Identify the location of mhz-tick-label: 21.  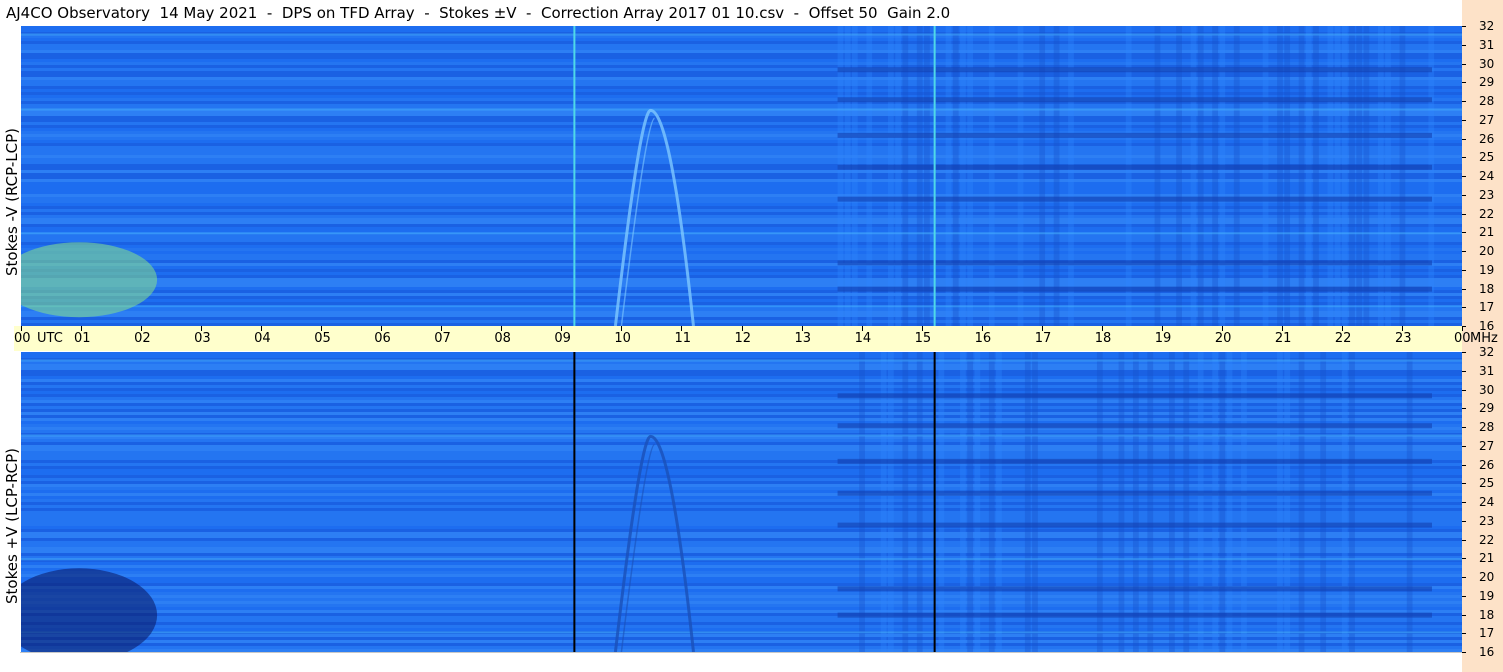
(1487, 232).